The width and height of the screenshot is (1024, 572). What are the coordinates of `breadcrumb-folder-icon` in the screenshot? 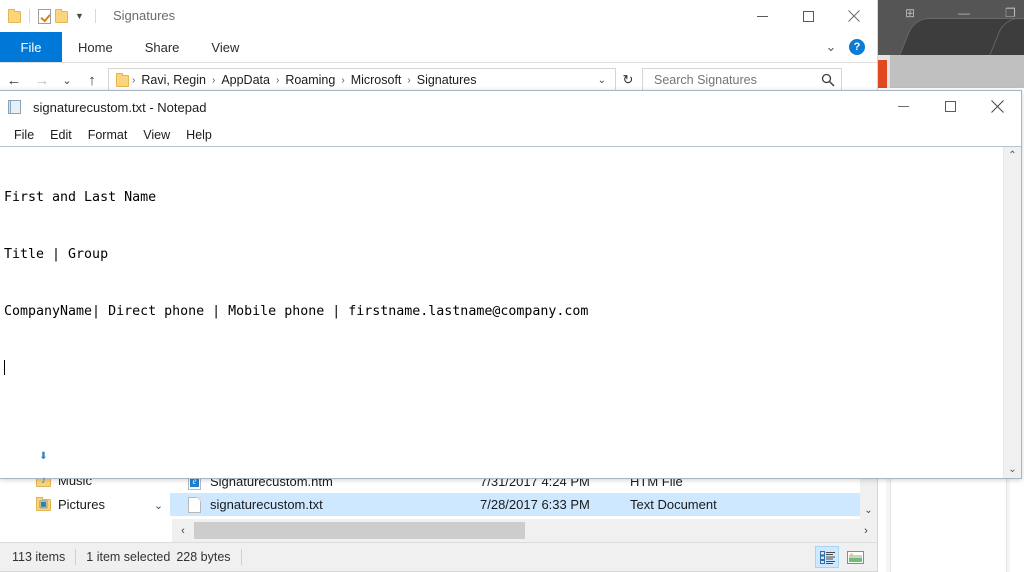 It's located at (122, 80).